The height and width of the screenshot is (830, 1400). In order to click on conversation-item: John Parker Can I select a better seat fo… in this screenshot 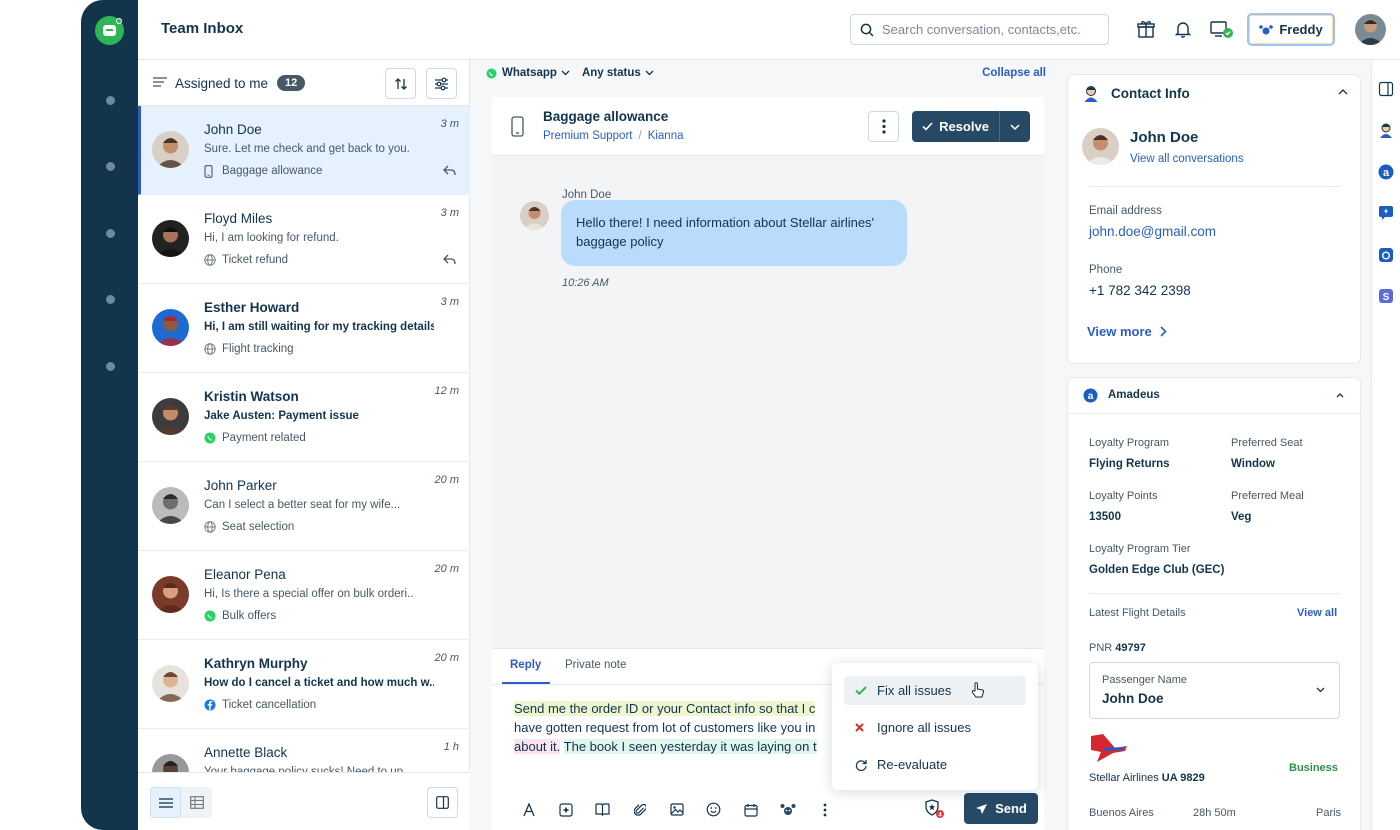, I will do `click(304, 506)`.